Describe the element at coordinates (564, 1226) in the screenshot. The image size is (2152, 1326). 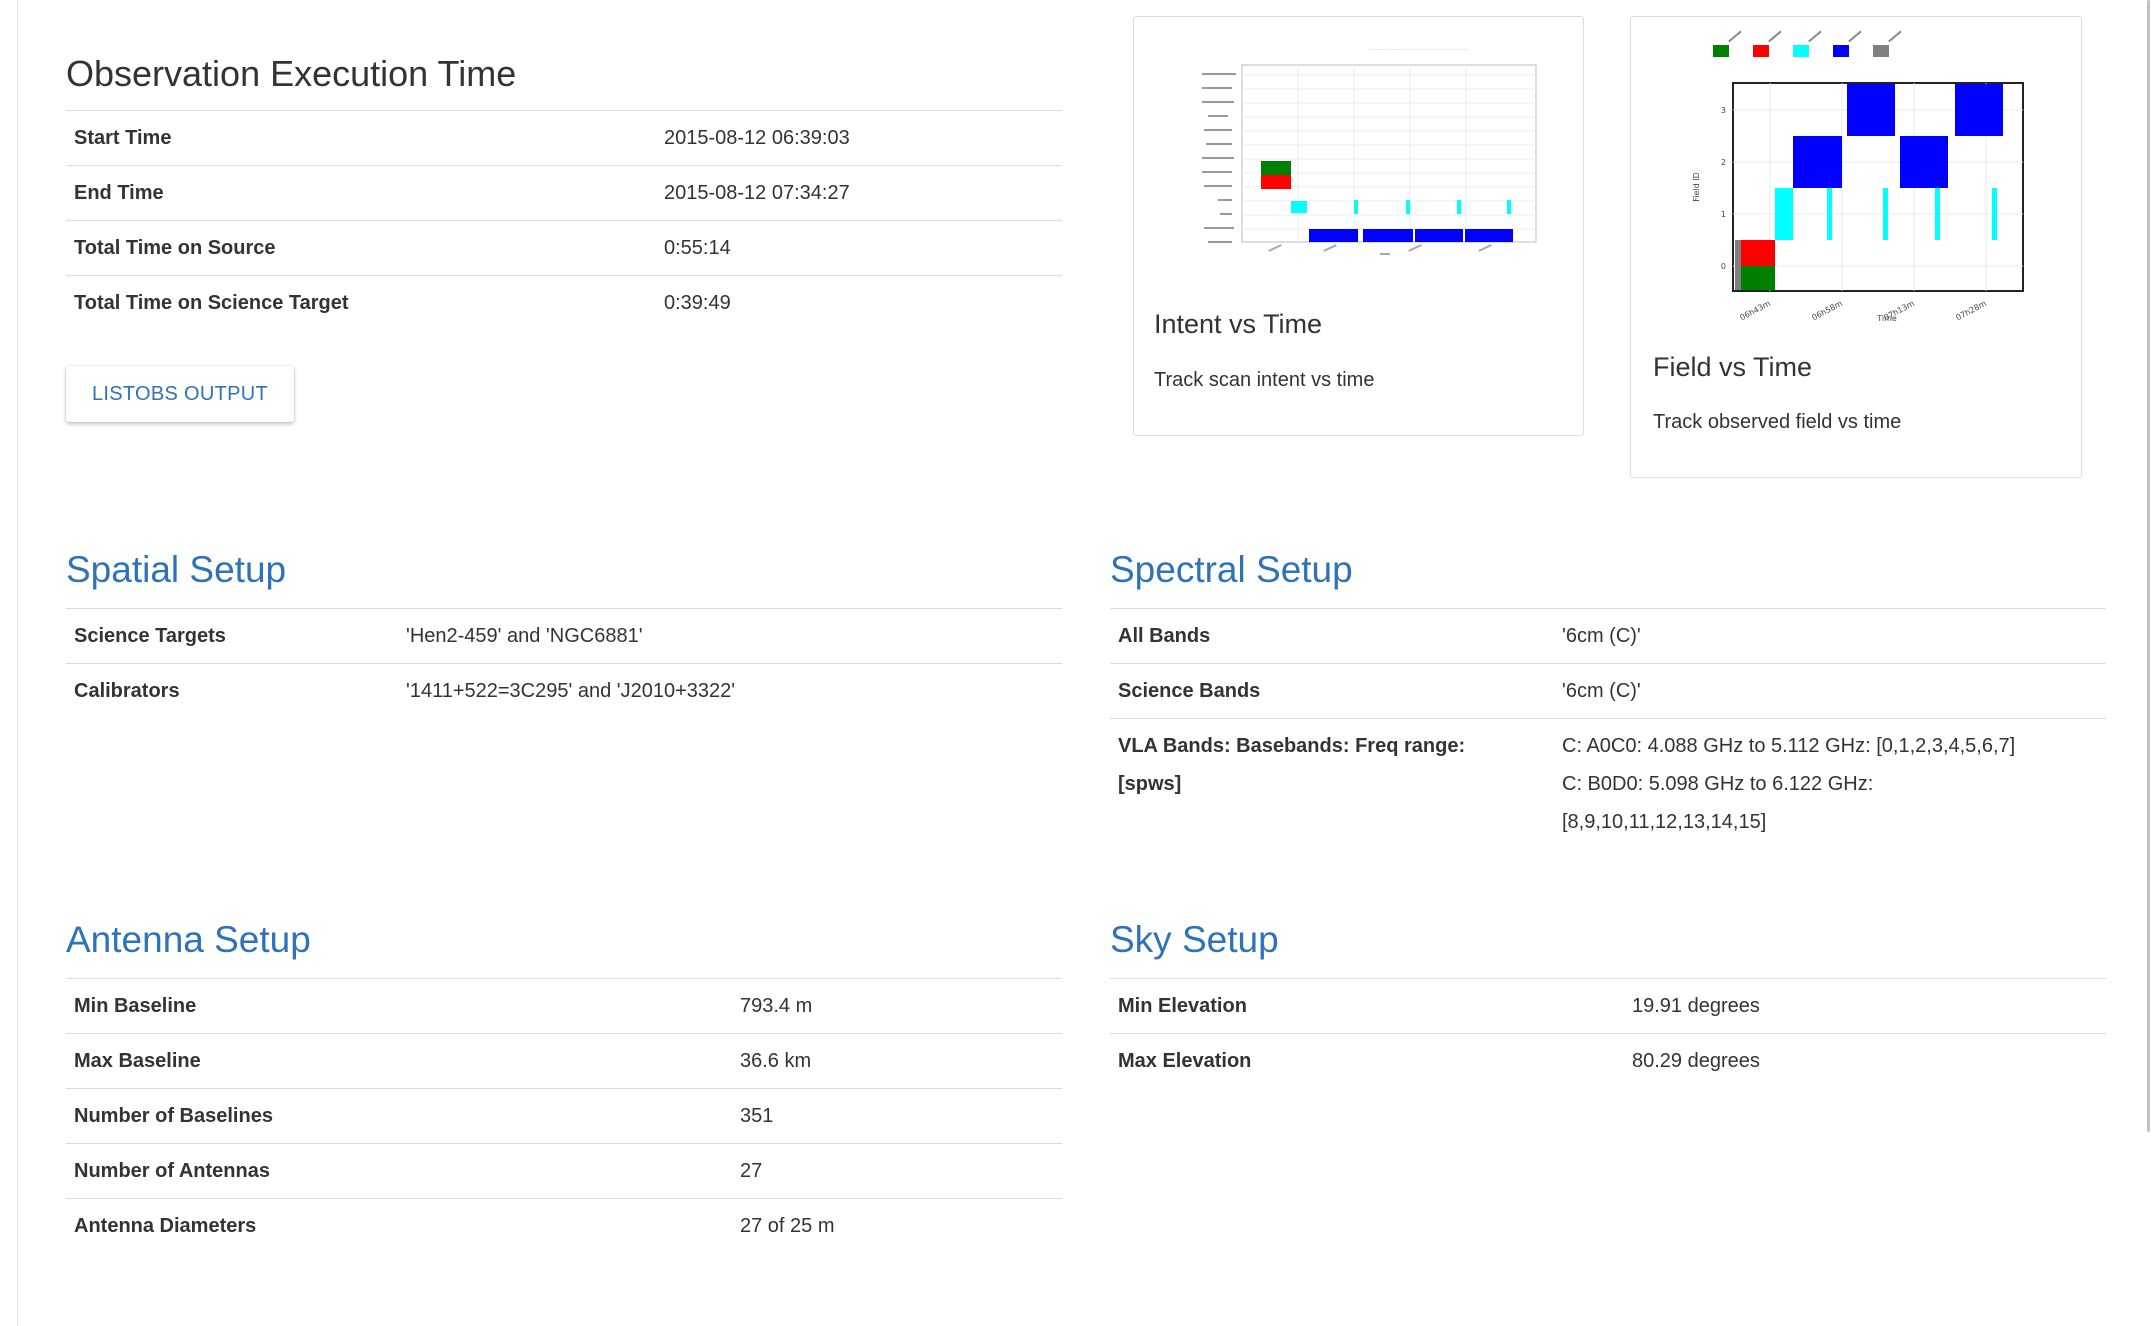
I see `table-row: Antenna Diameters 27 of 25 m` at that location.